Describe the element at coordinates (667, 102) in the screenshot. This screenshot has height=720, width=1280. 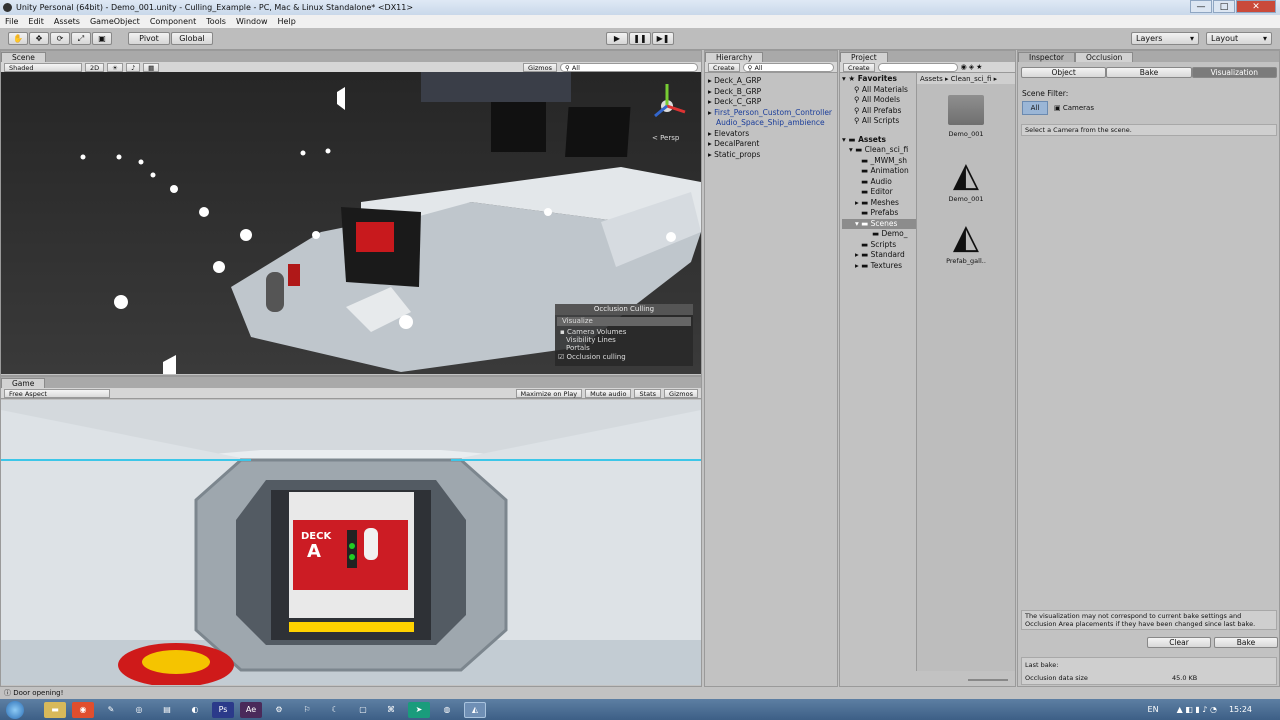
I see `orientation-gizmo-icon` at that location.